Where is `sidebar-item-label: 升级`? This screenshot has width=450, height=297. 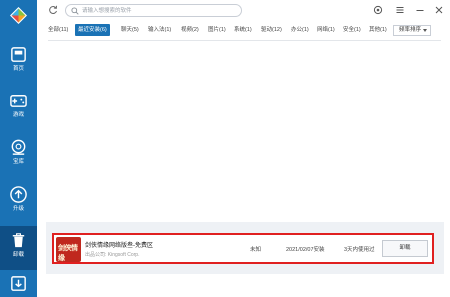 sidebar-item-label: 升级 is located at coordinates (18, 209).